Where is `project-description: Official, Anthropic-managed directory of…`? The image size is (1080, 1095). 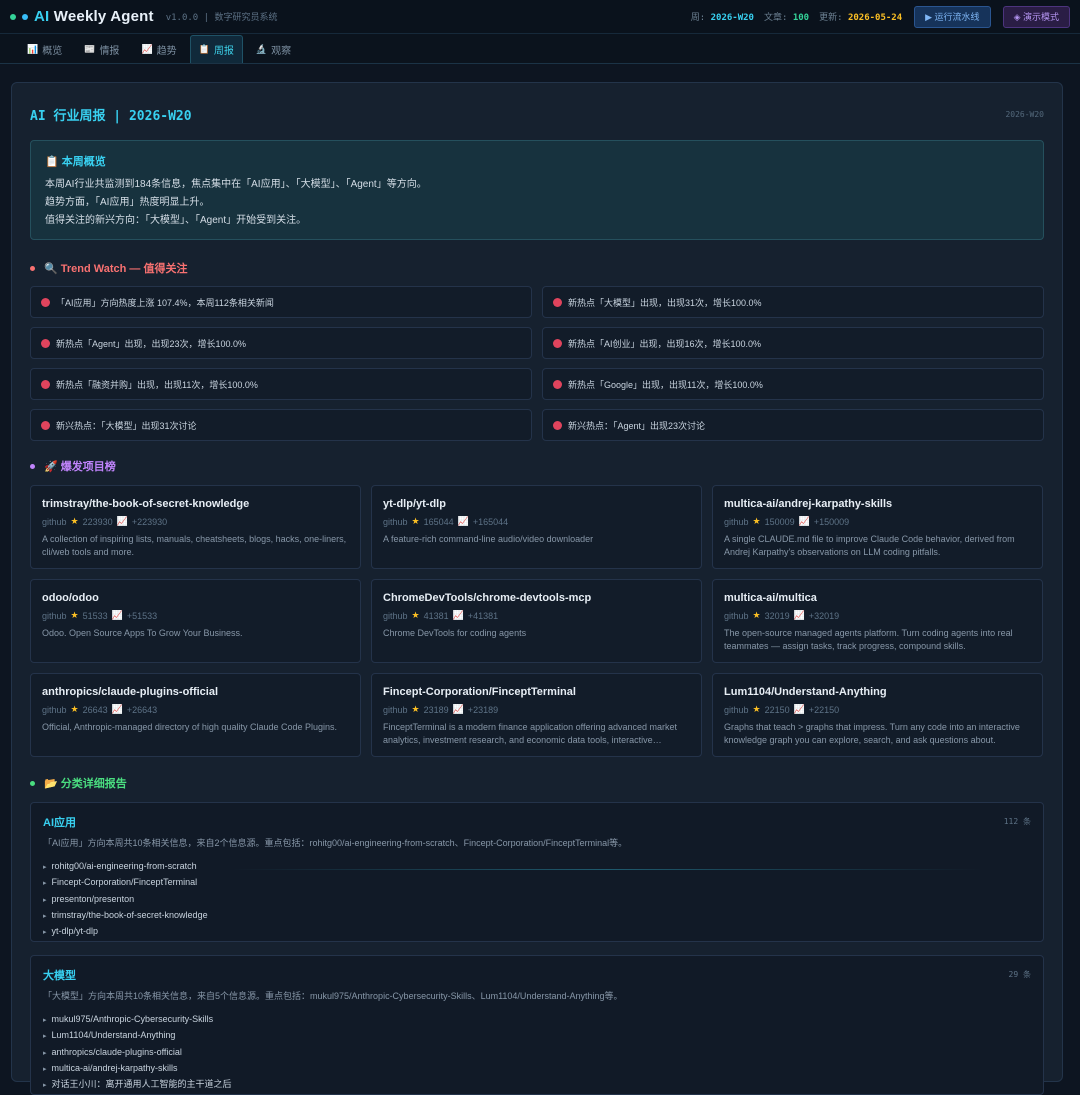
project-description: Official, Anthropic-managed directory of… is located at coordinates (190, 727).